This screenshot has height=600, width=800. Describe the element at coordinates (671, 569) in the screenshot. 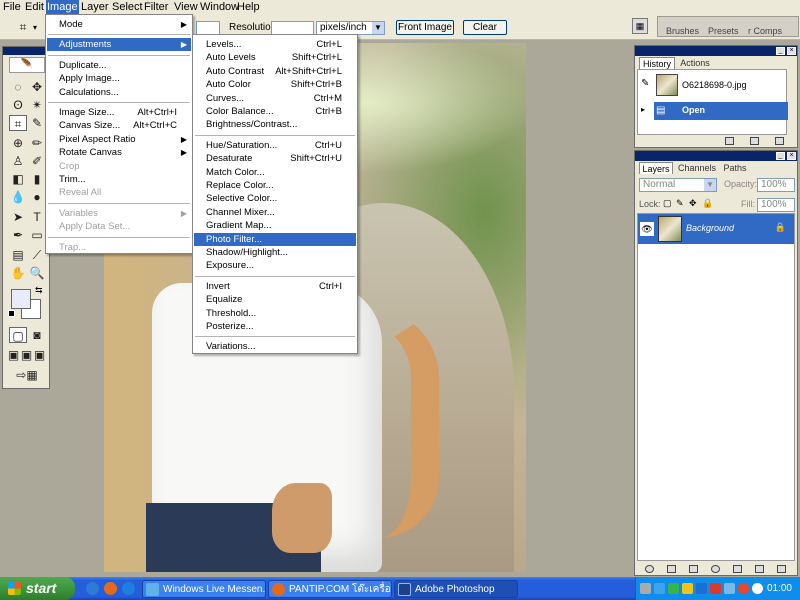

I see `layer-style-icon` at that location.